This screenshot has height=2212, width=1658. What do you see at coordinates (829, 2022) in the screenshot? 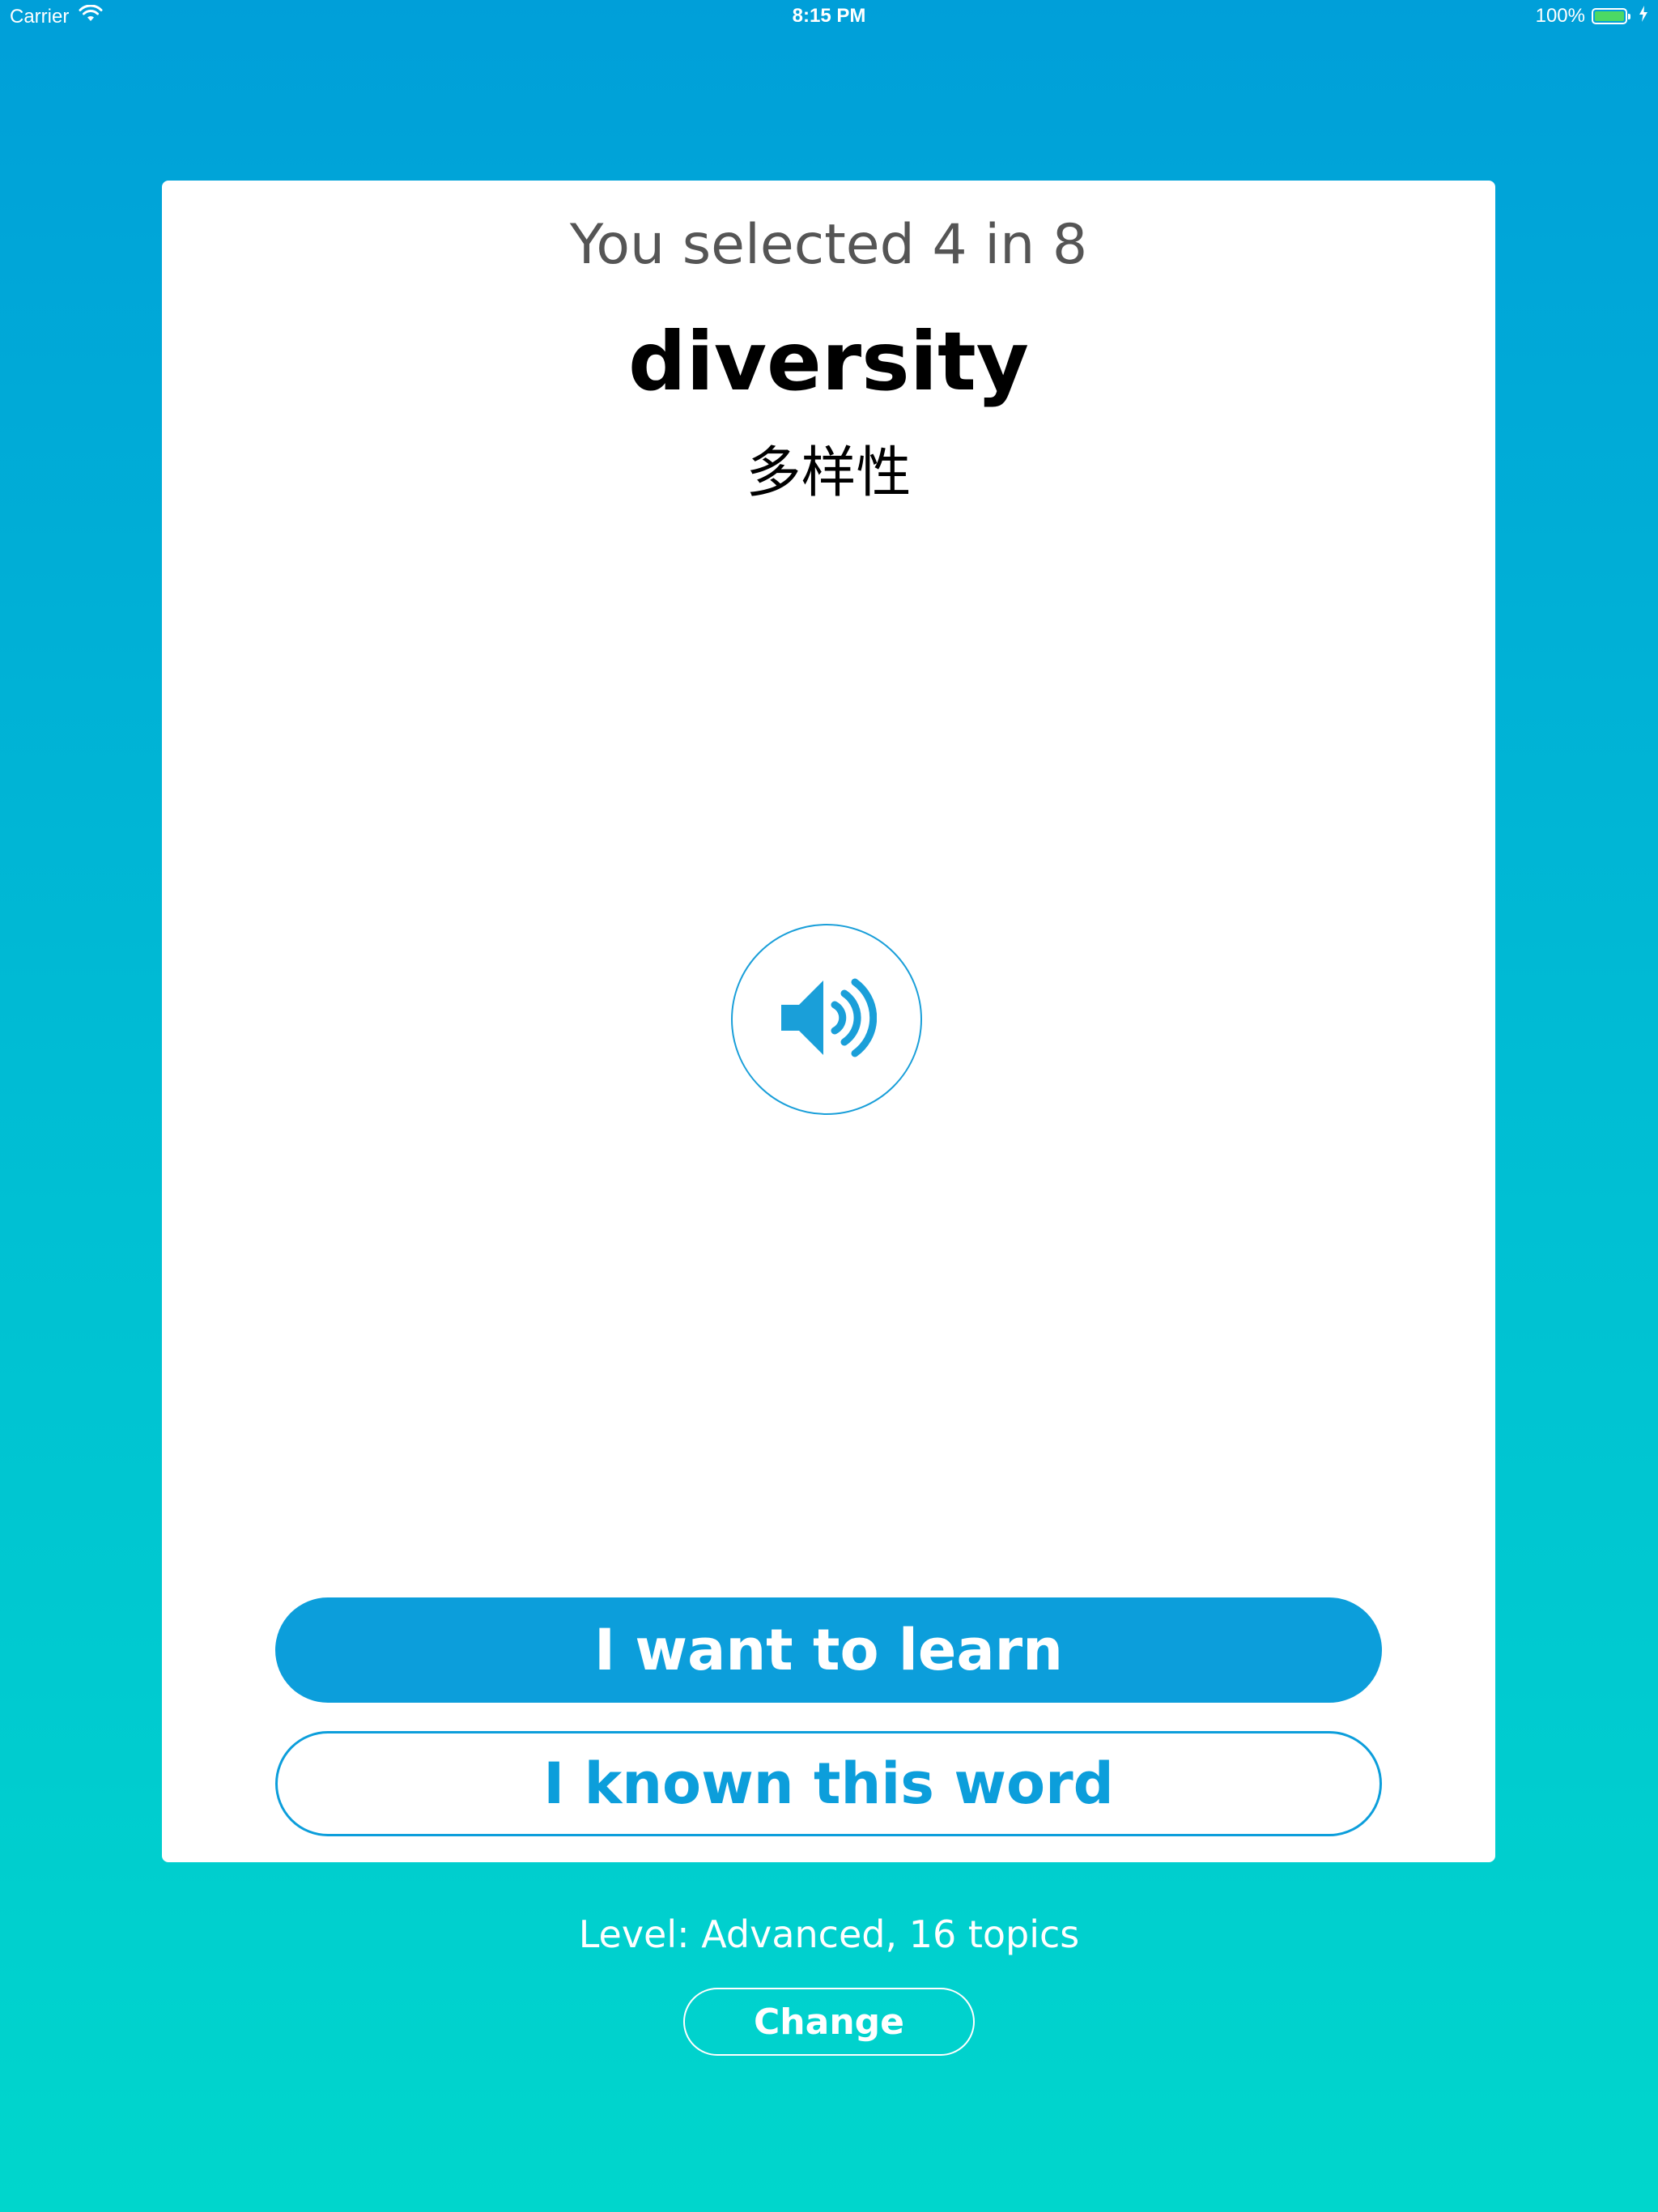
I see `change-level-button: Change` at bounding box center [829, 2022].